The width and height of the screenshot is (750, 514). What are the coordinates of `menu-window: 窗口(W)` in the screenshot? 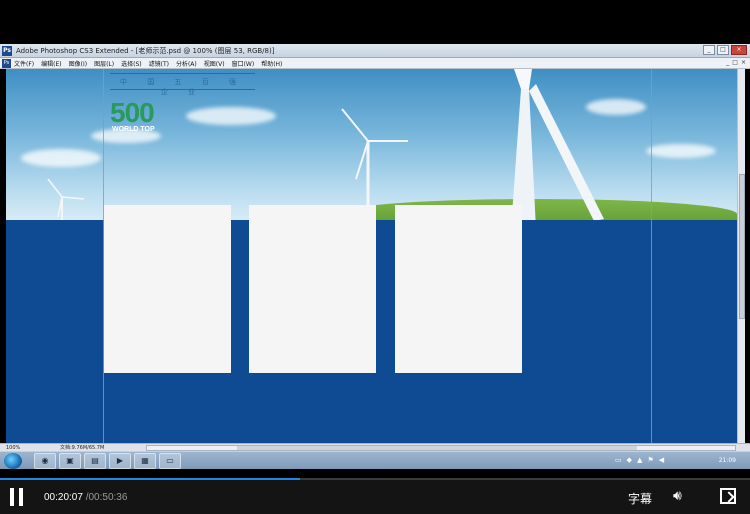 It's located at (243, 63).